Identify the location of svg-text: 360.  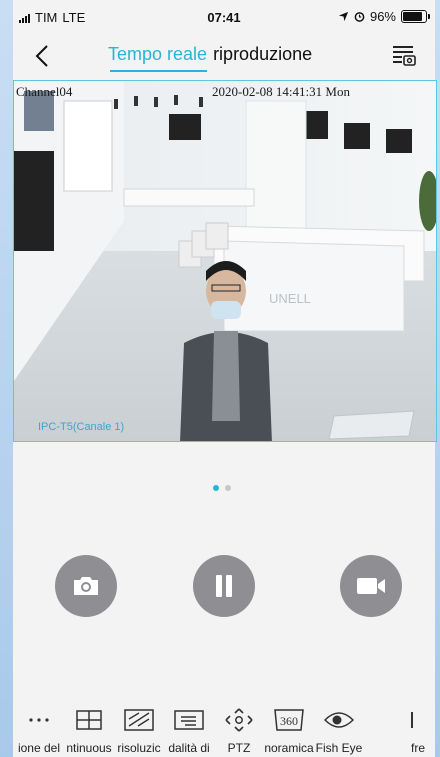
(289, 721).